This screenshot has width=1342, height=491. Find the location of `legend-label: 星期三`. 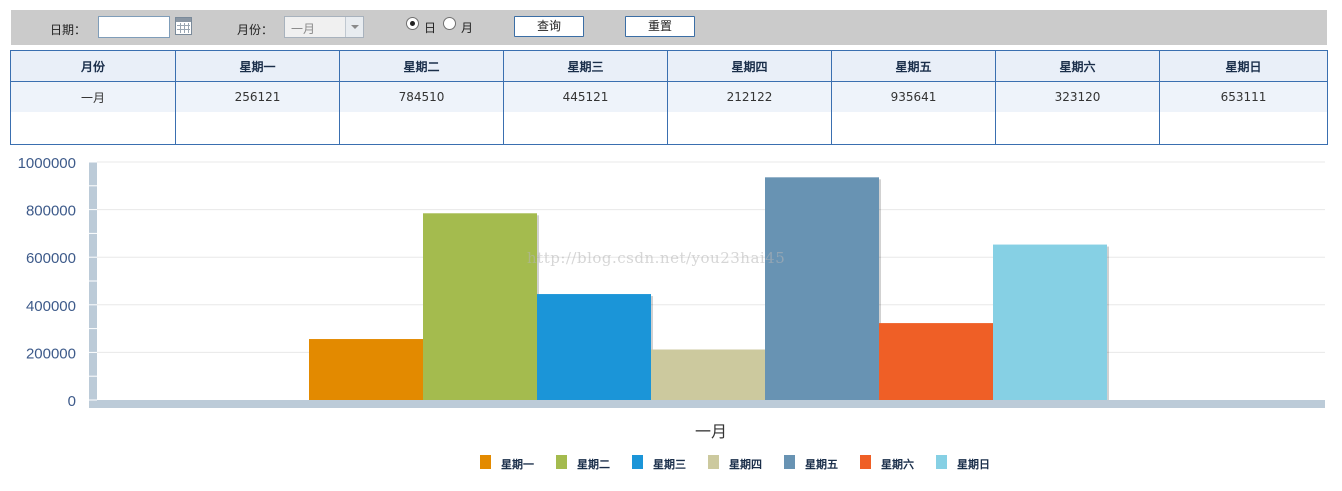

legend-label: 星期三 is located at coordinates (669, 464).